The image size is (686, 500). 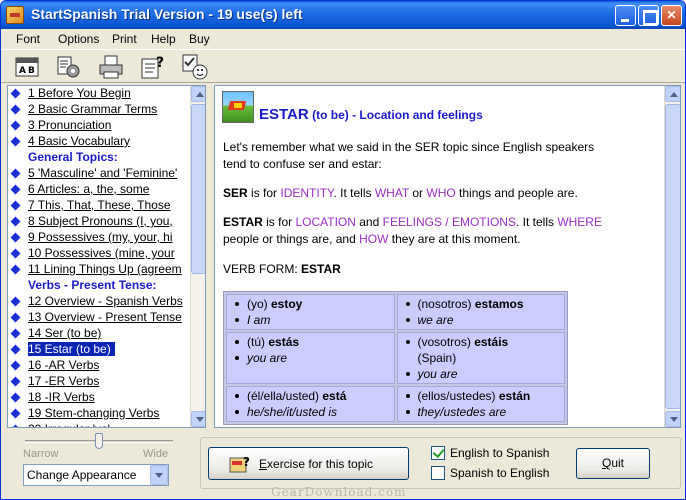 I want to click on topic-list-item: 12 Overview - Spanish Verbs, so click(x=99, y=302).